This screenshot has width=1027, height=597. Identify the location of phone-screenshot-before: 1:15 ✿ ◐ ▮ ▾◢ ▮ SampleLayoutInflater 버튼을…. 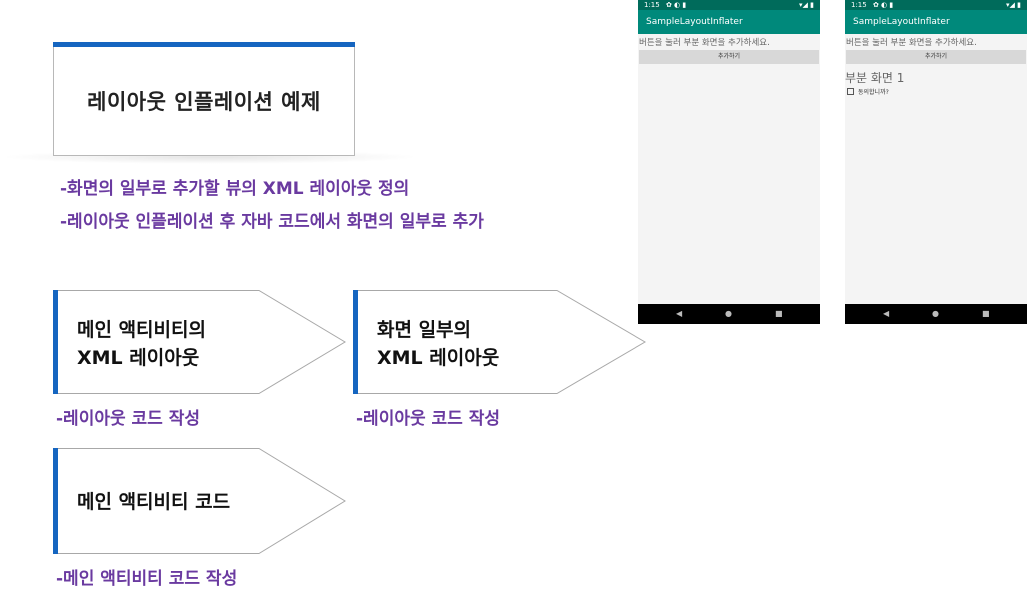
(729, 162).